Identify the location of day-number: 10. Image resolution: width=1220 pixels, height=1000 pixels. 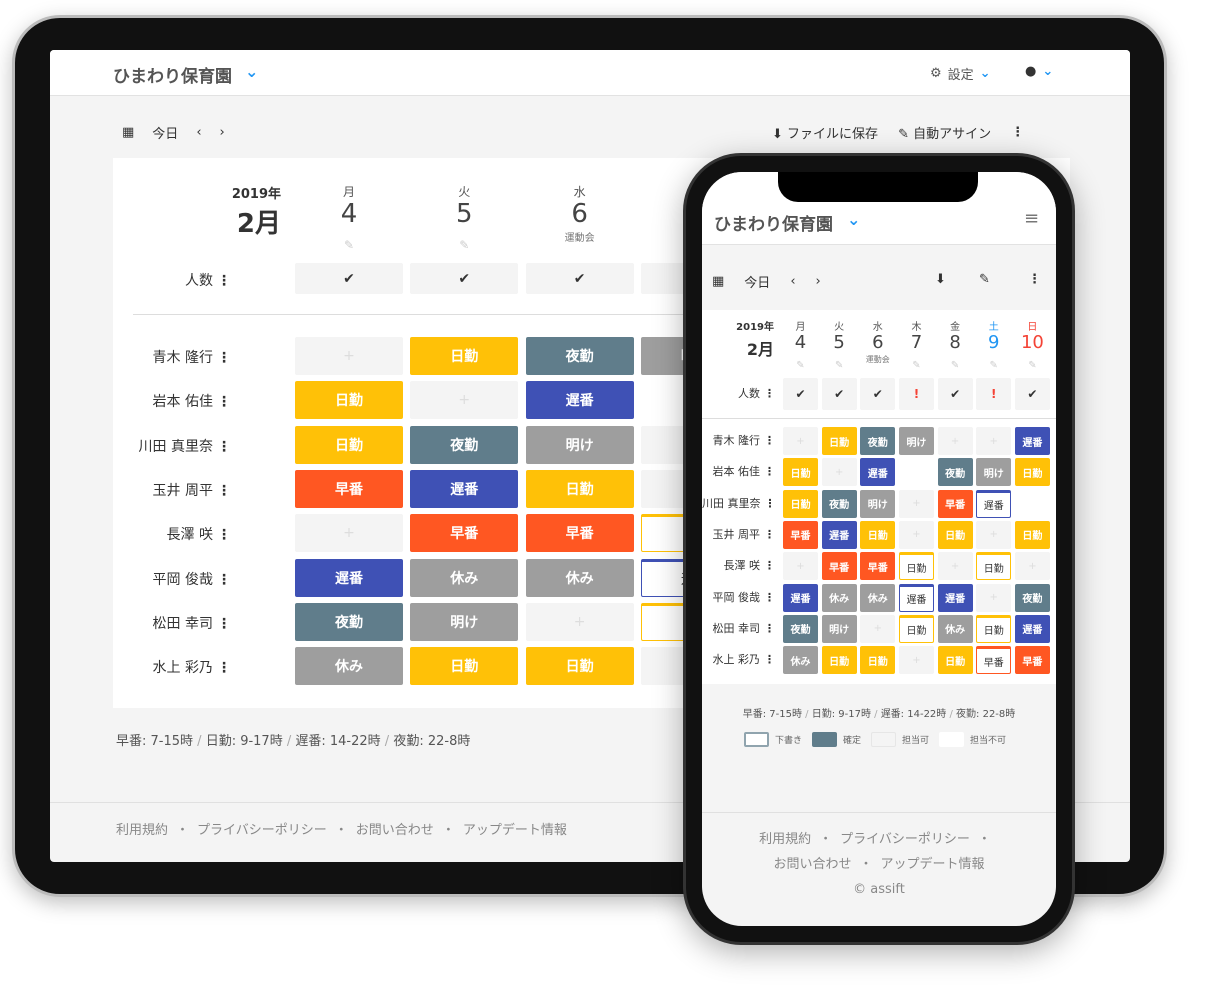
(1032, 342).